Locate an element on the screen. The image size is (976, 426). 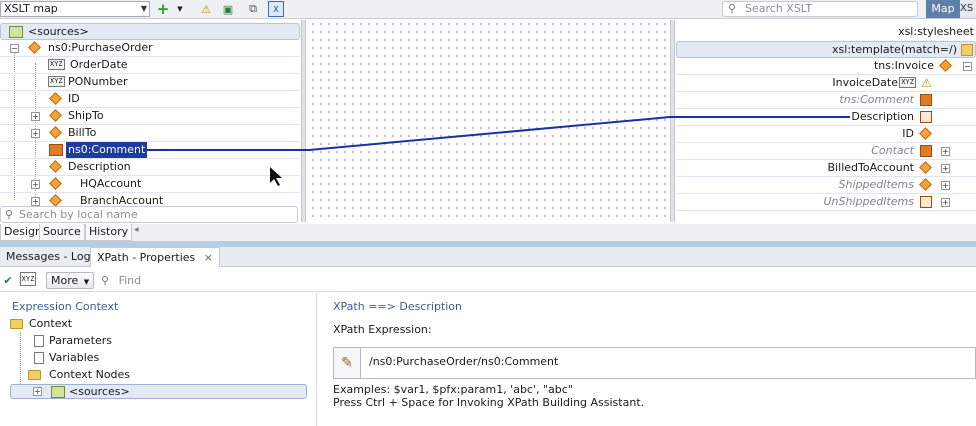
context-sources-label: <sources> is located at coordinates (99, 391).